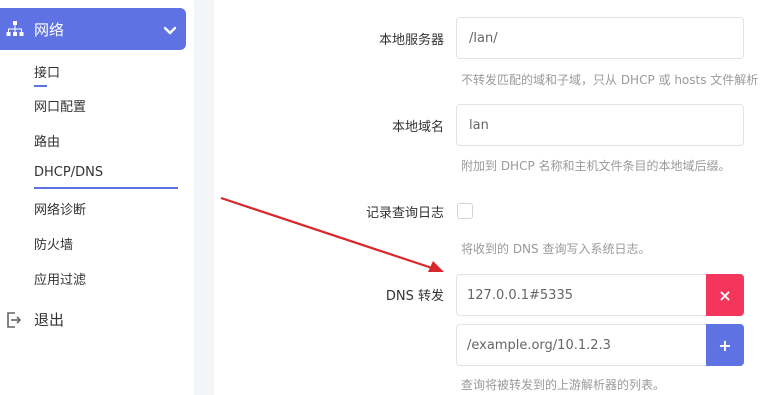  I want to click on local-domain-label: 本地域名, so click(417, 127).